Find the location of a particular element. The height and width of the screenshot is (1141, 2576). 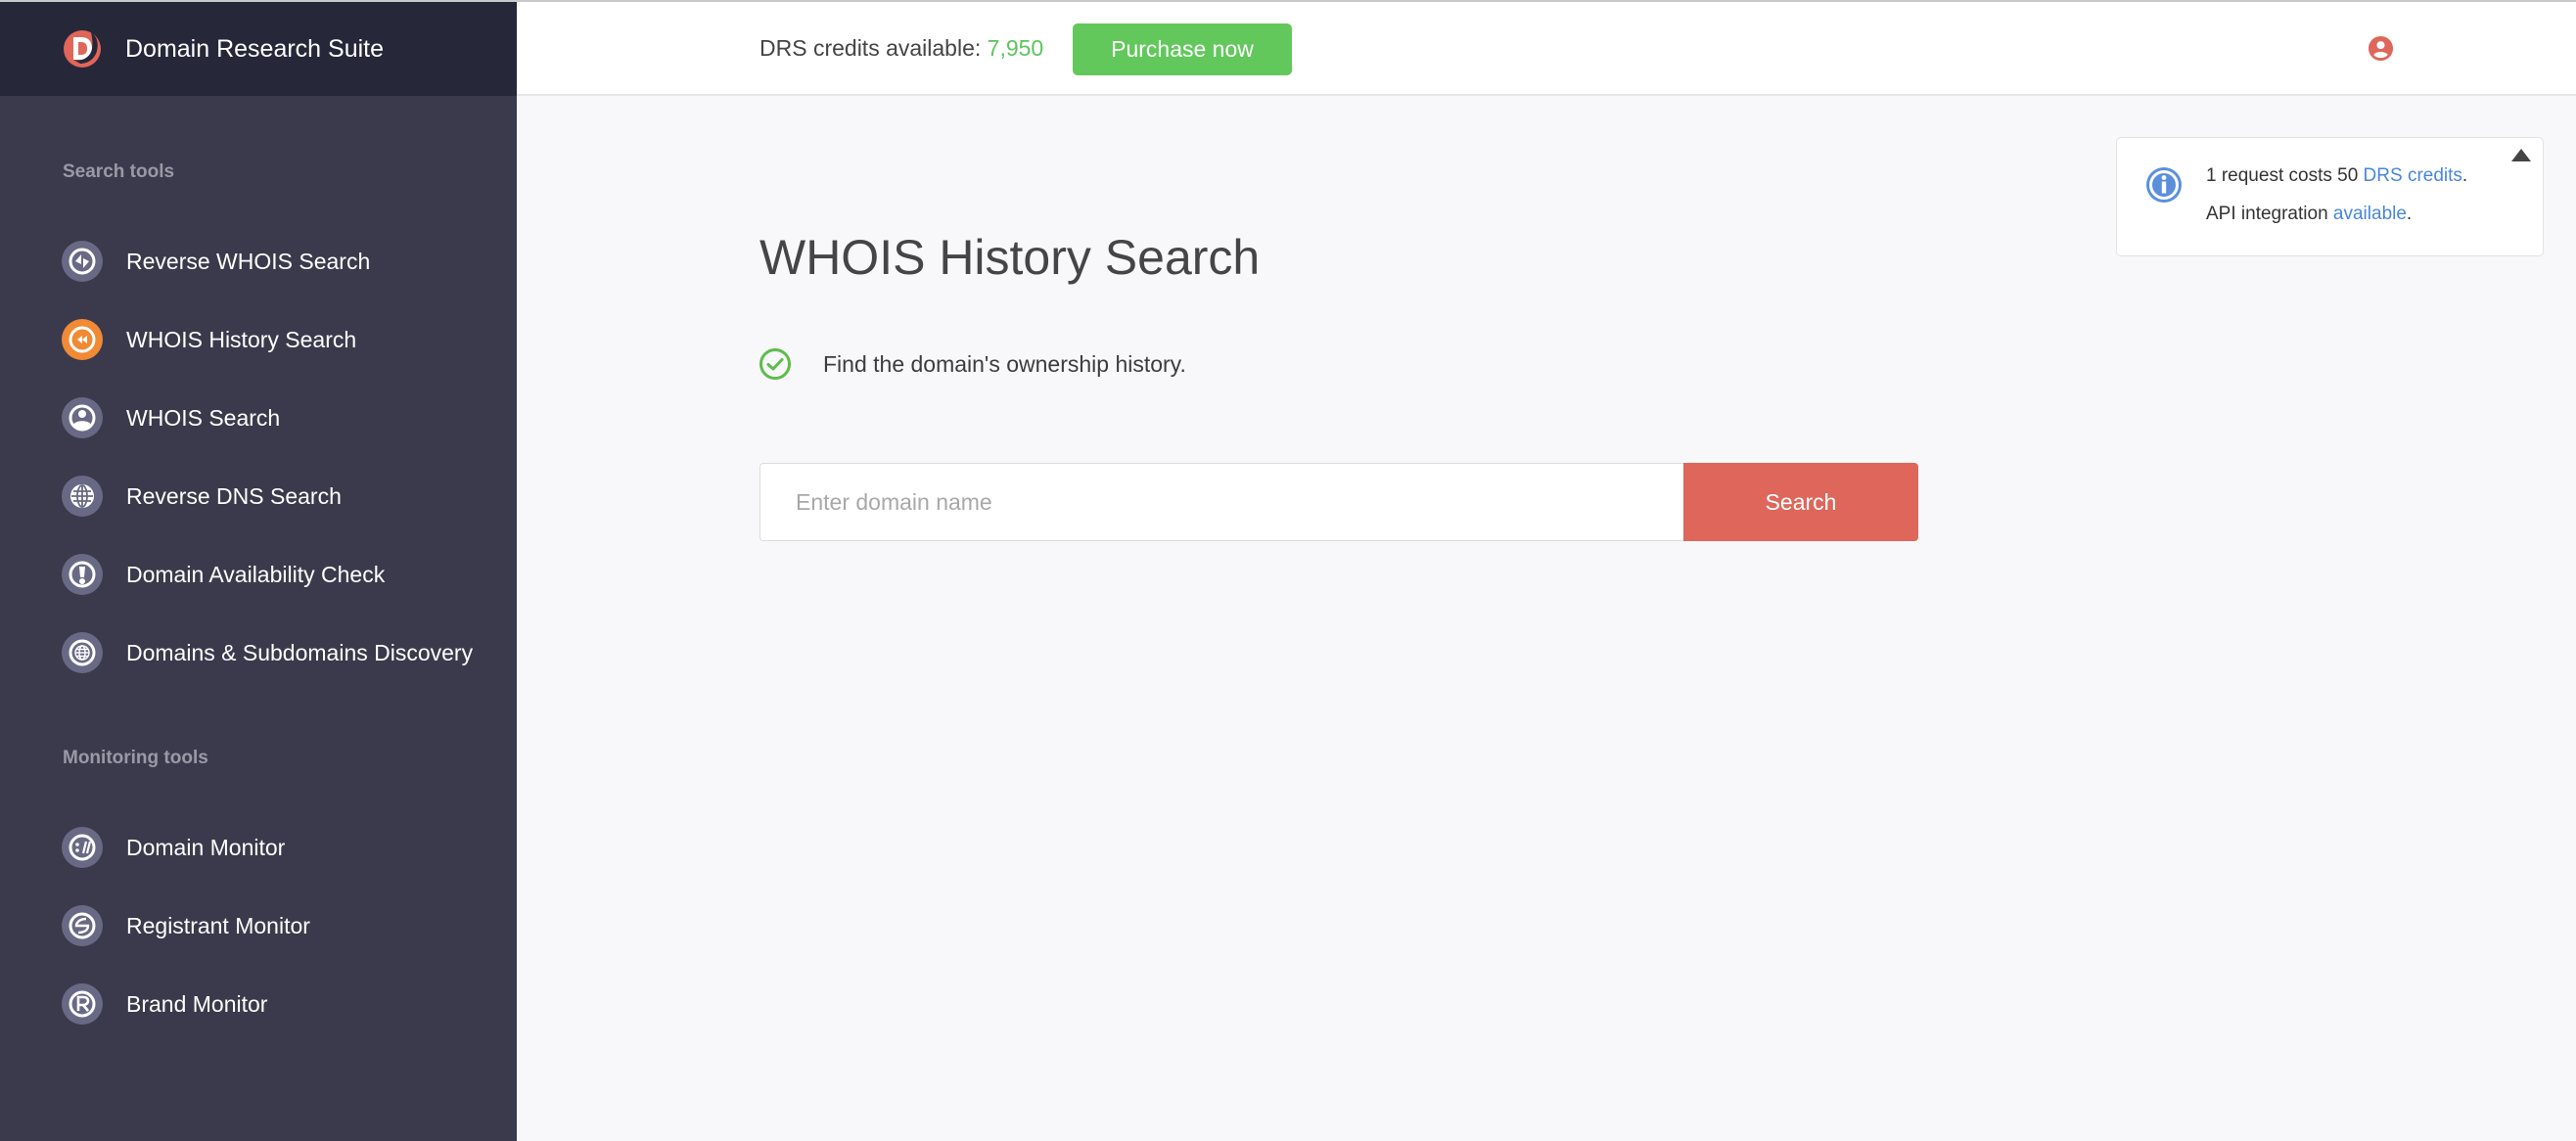

search-form: Search is located at coordinates (1339, 502).